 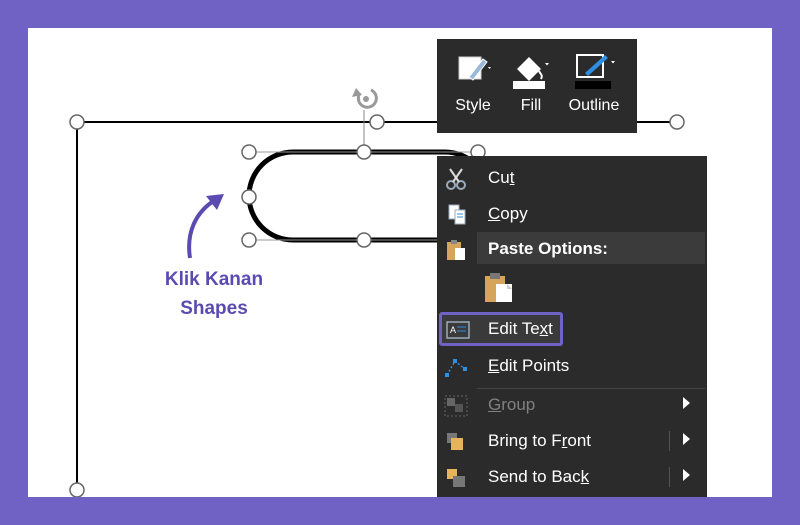 What do you see at coordinates (456, 406) in the screenshot?
I see `group-icon` at bounding box center [456, 406].